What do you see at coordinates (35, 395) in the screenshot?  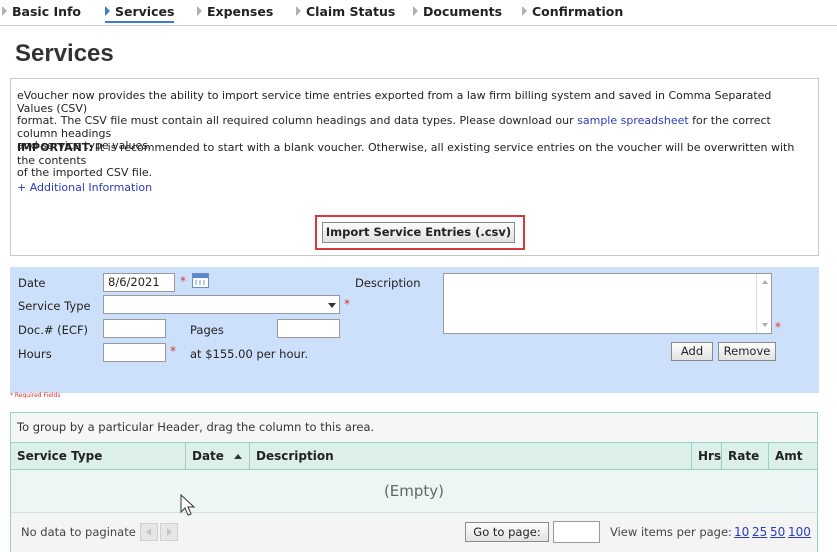 I see `required-fields-note: * Required Fields` at bounding box center [35, 395].